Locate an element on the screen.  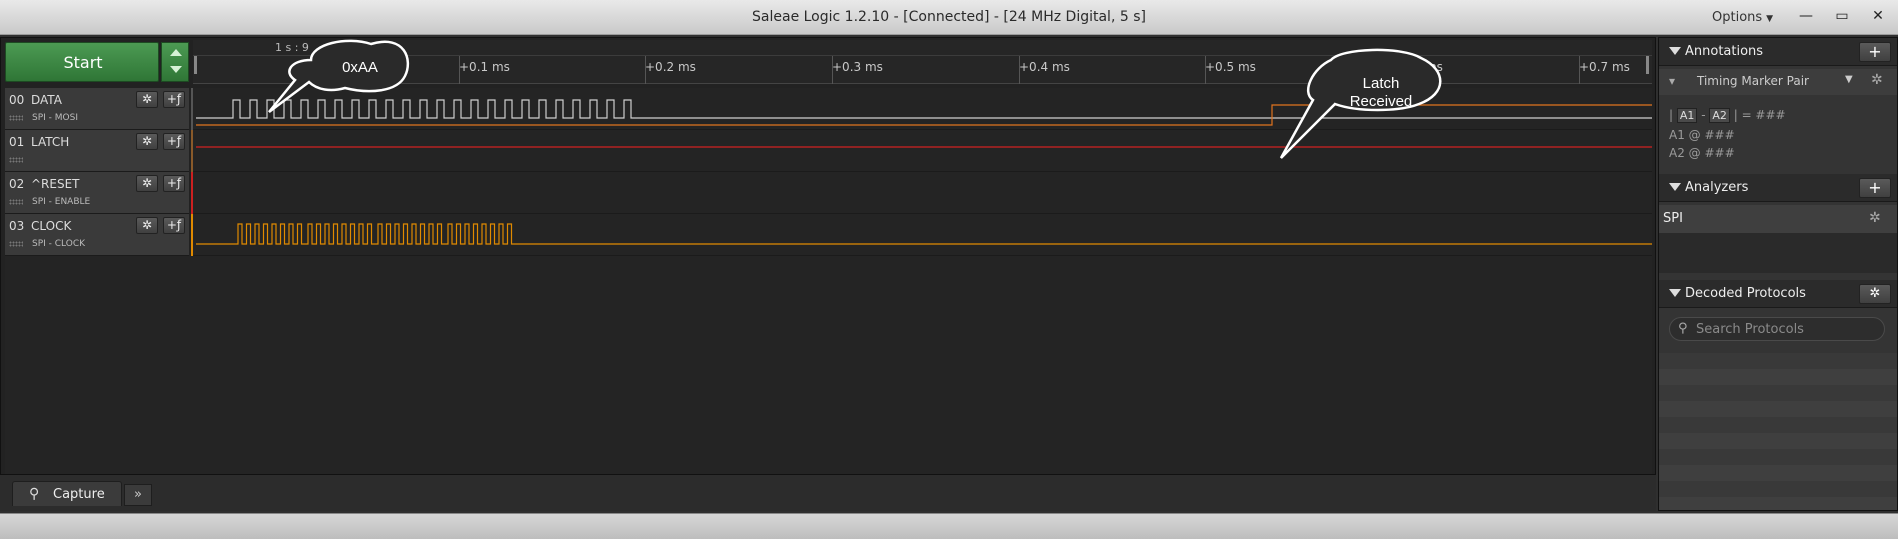
decoded-settings-button: ✲ is located at coordinates (1875, 294).